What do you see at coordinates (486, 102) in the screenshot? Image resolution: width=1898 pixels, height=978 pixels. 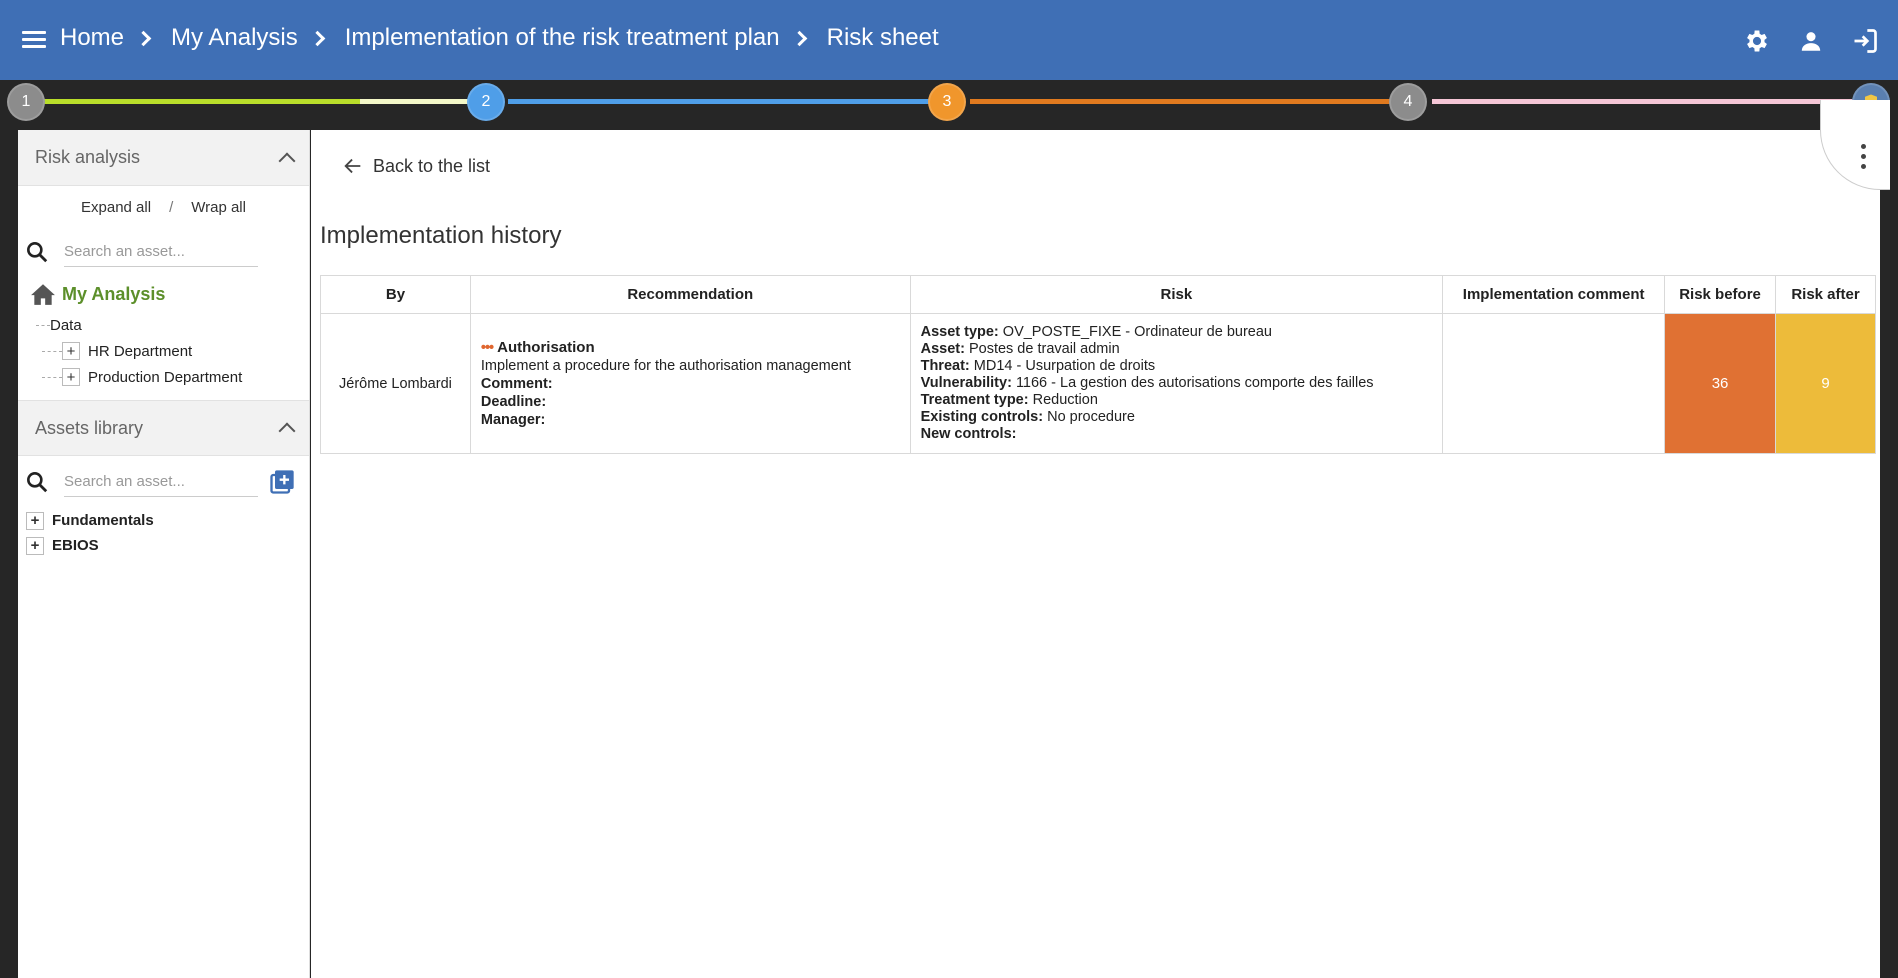 I see `step-2: 2` at bounding box center [486, 102].